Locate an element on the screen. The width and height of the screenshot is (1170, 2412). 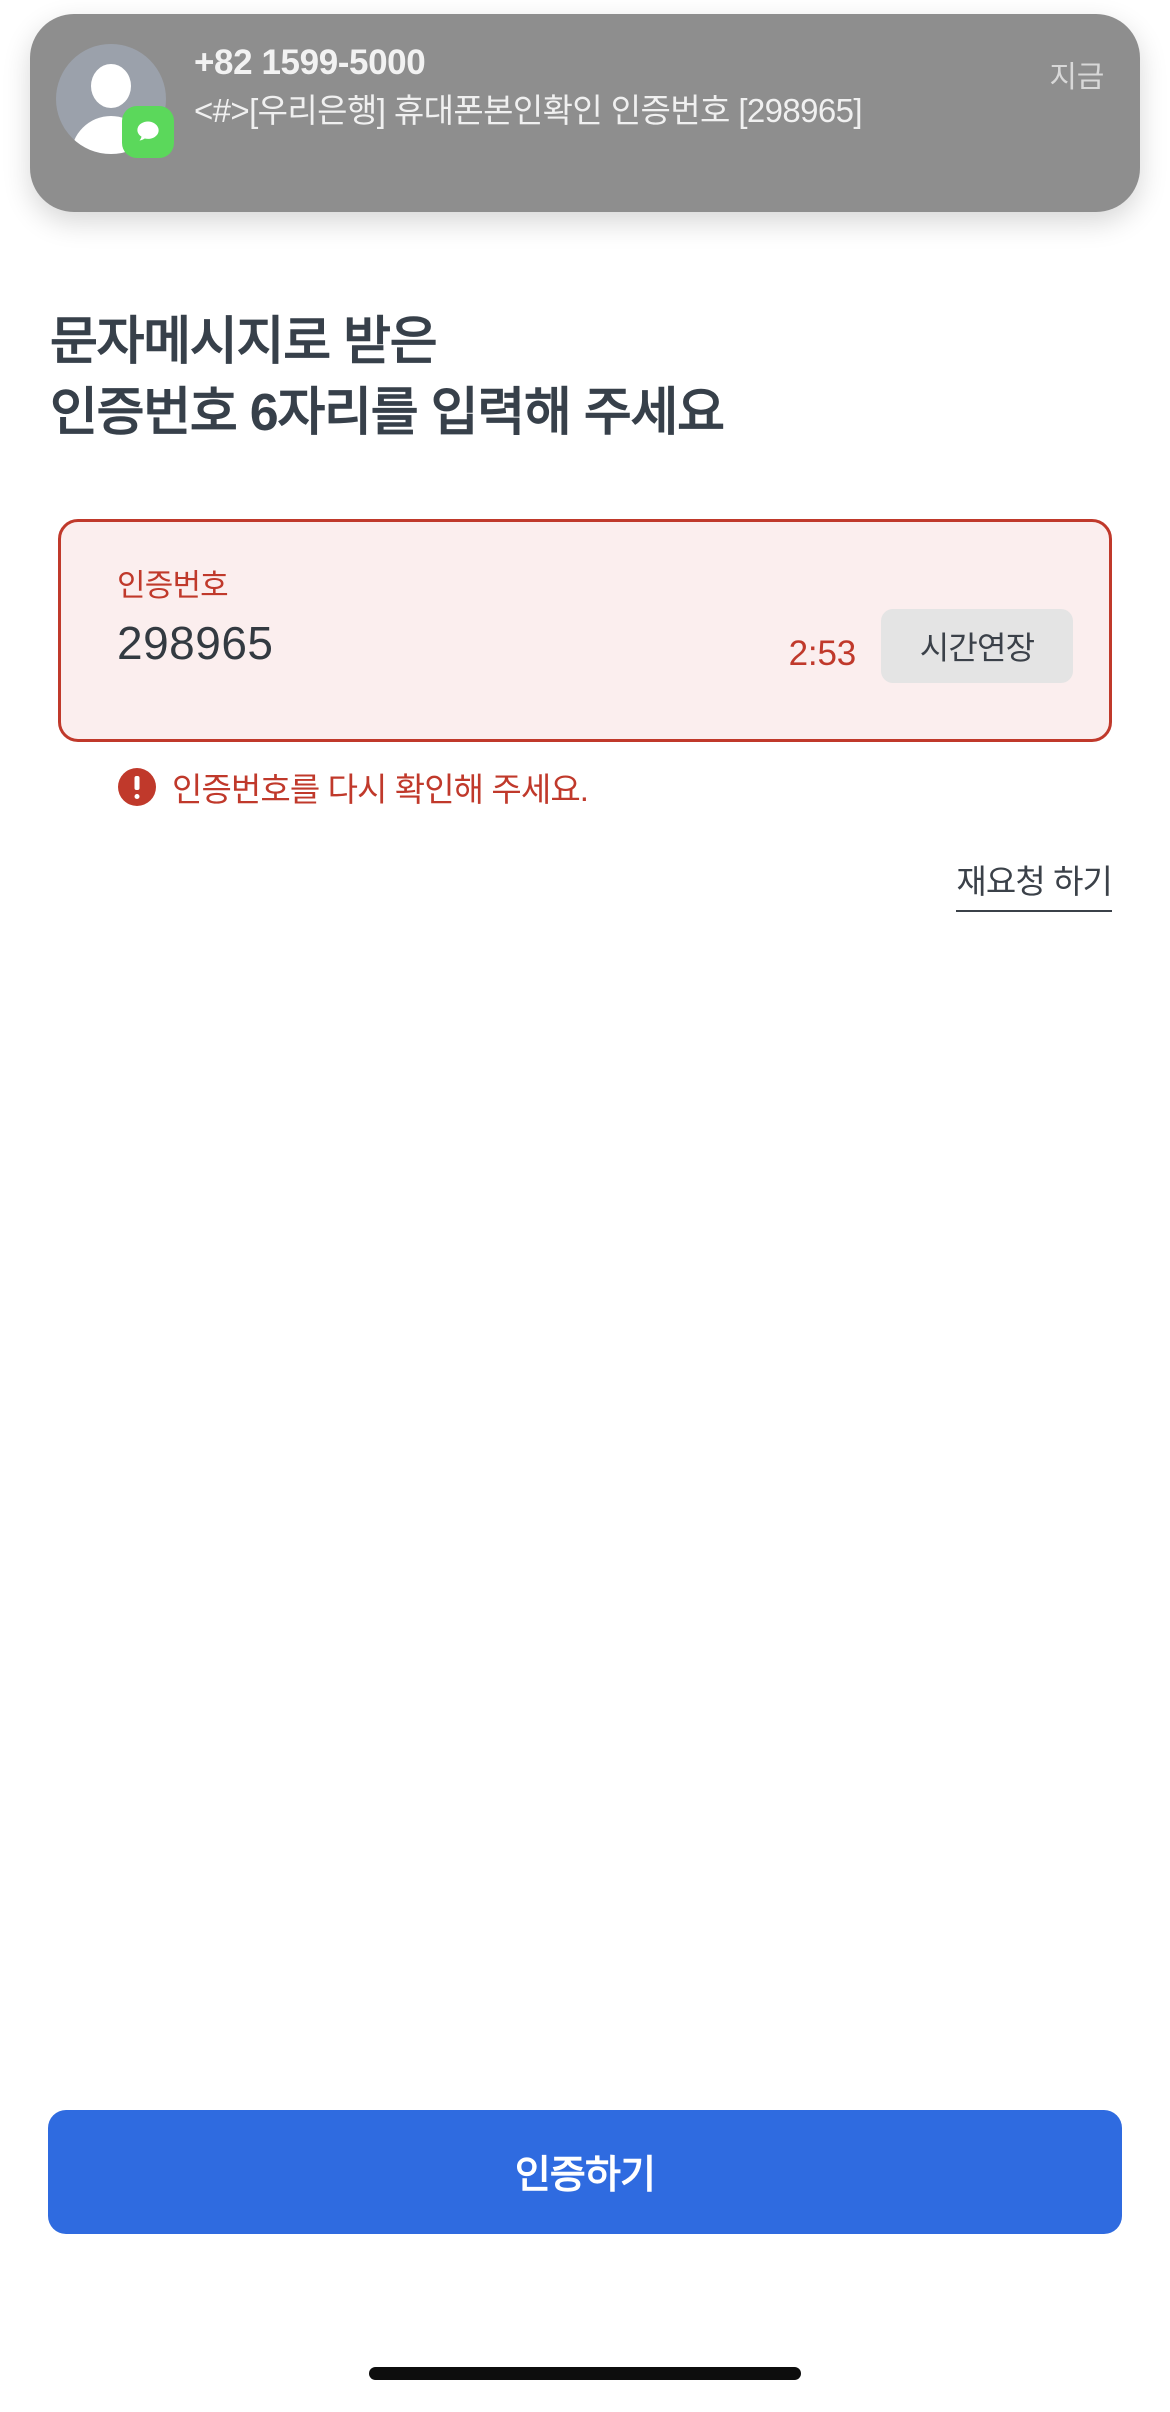
error-message: 인증번호를 다시 확인해 주세요. is located at coordinates (353, 787).